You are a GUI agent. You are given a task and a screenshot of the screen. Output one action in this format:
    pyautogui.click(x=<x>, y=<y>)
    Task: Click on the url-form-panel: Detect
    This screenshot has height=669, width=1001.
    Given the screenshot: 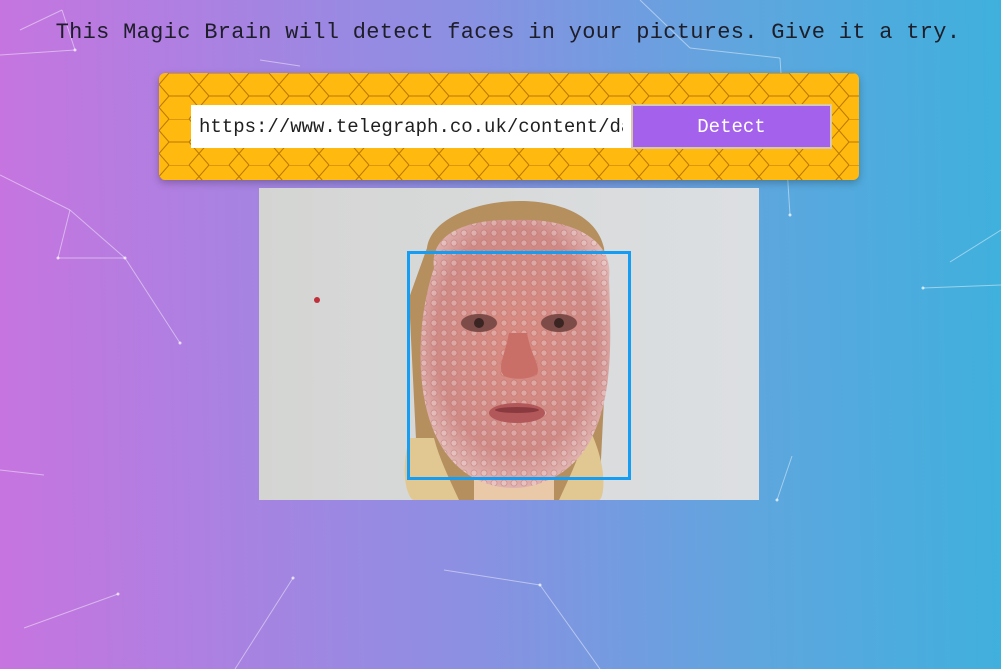 What is the action you would take?
    pyautogui.click(x=509, y=126)
    